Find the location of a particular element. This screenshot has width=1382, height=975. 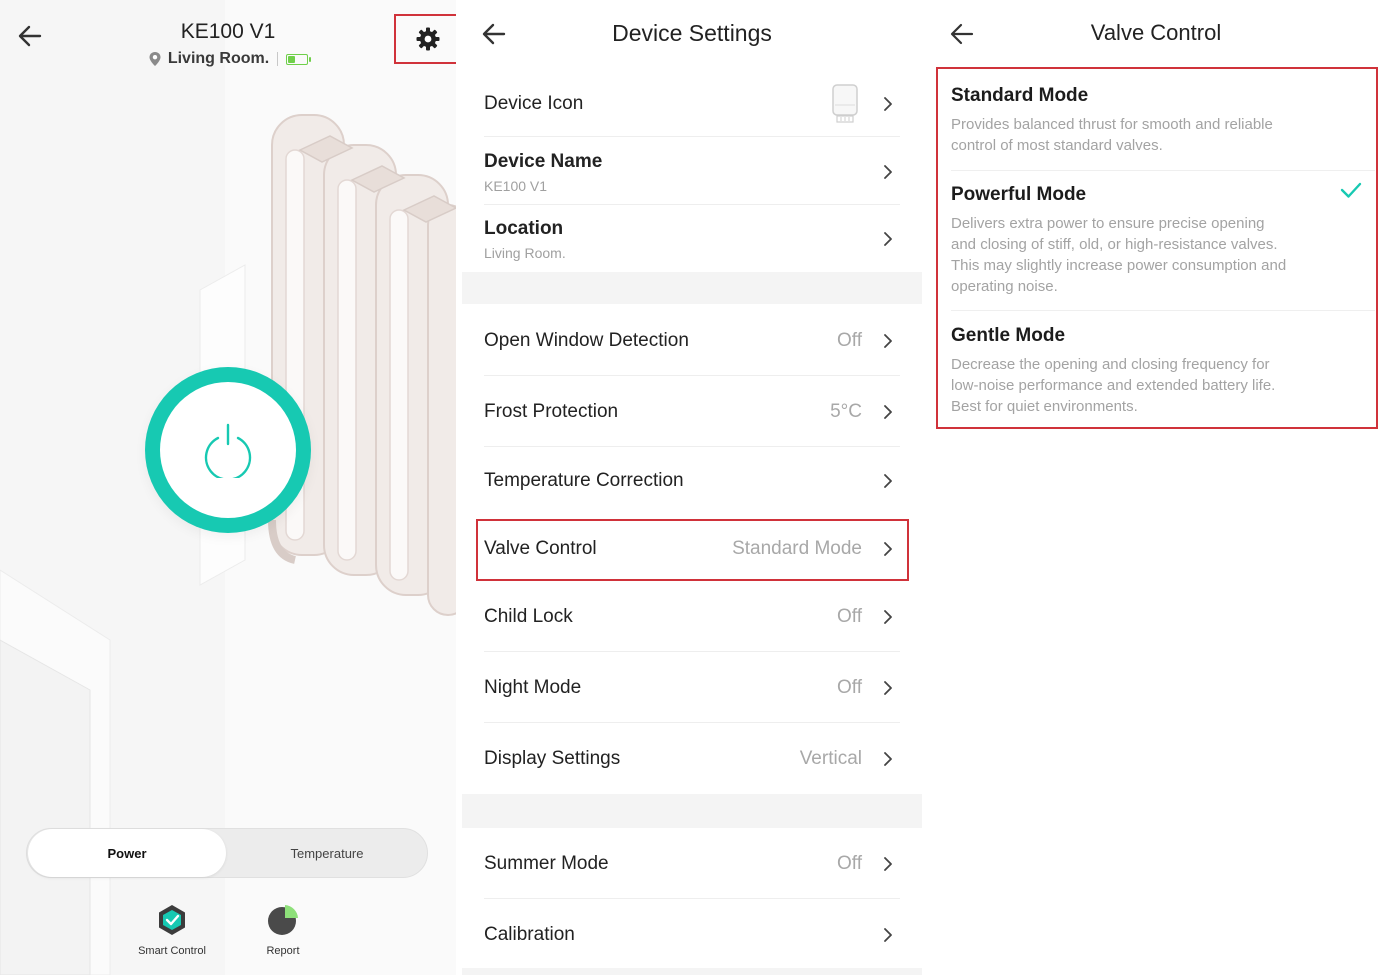

page-title: Valve Control is located at coordinates (1156, 32).